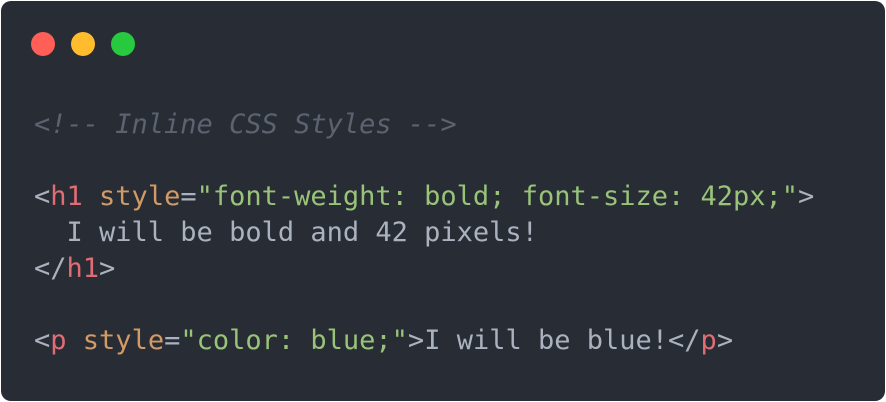 This screenshot has height=402, width=886. I want to click on code-line-h1-content: I will be bold and 42 pixels!, so click(424, 233).